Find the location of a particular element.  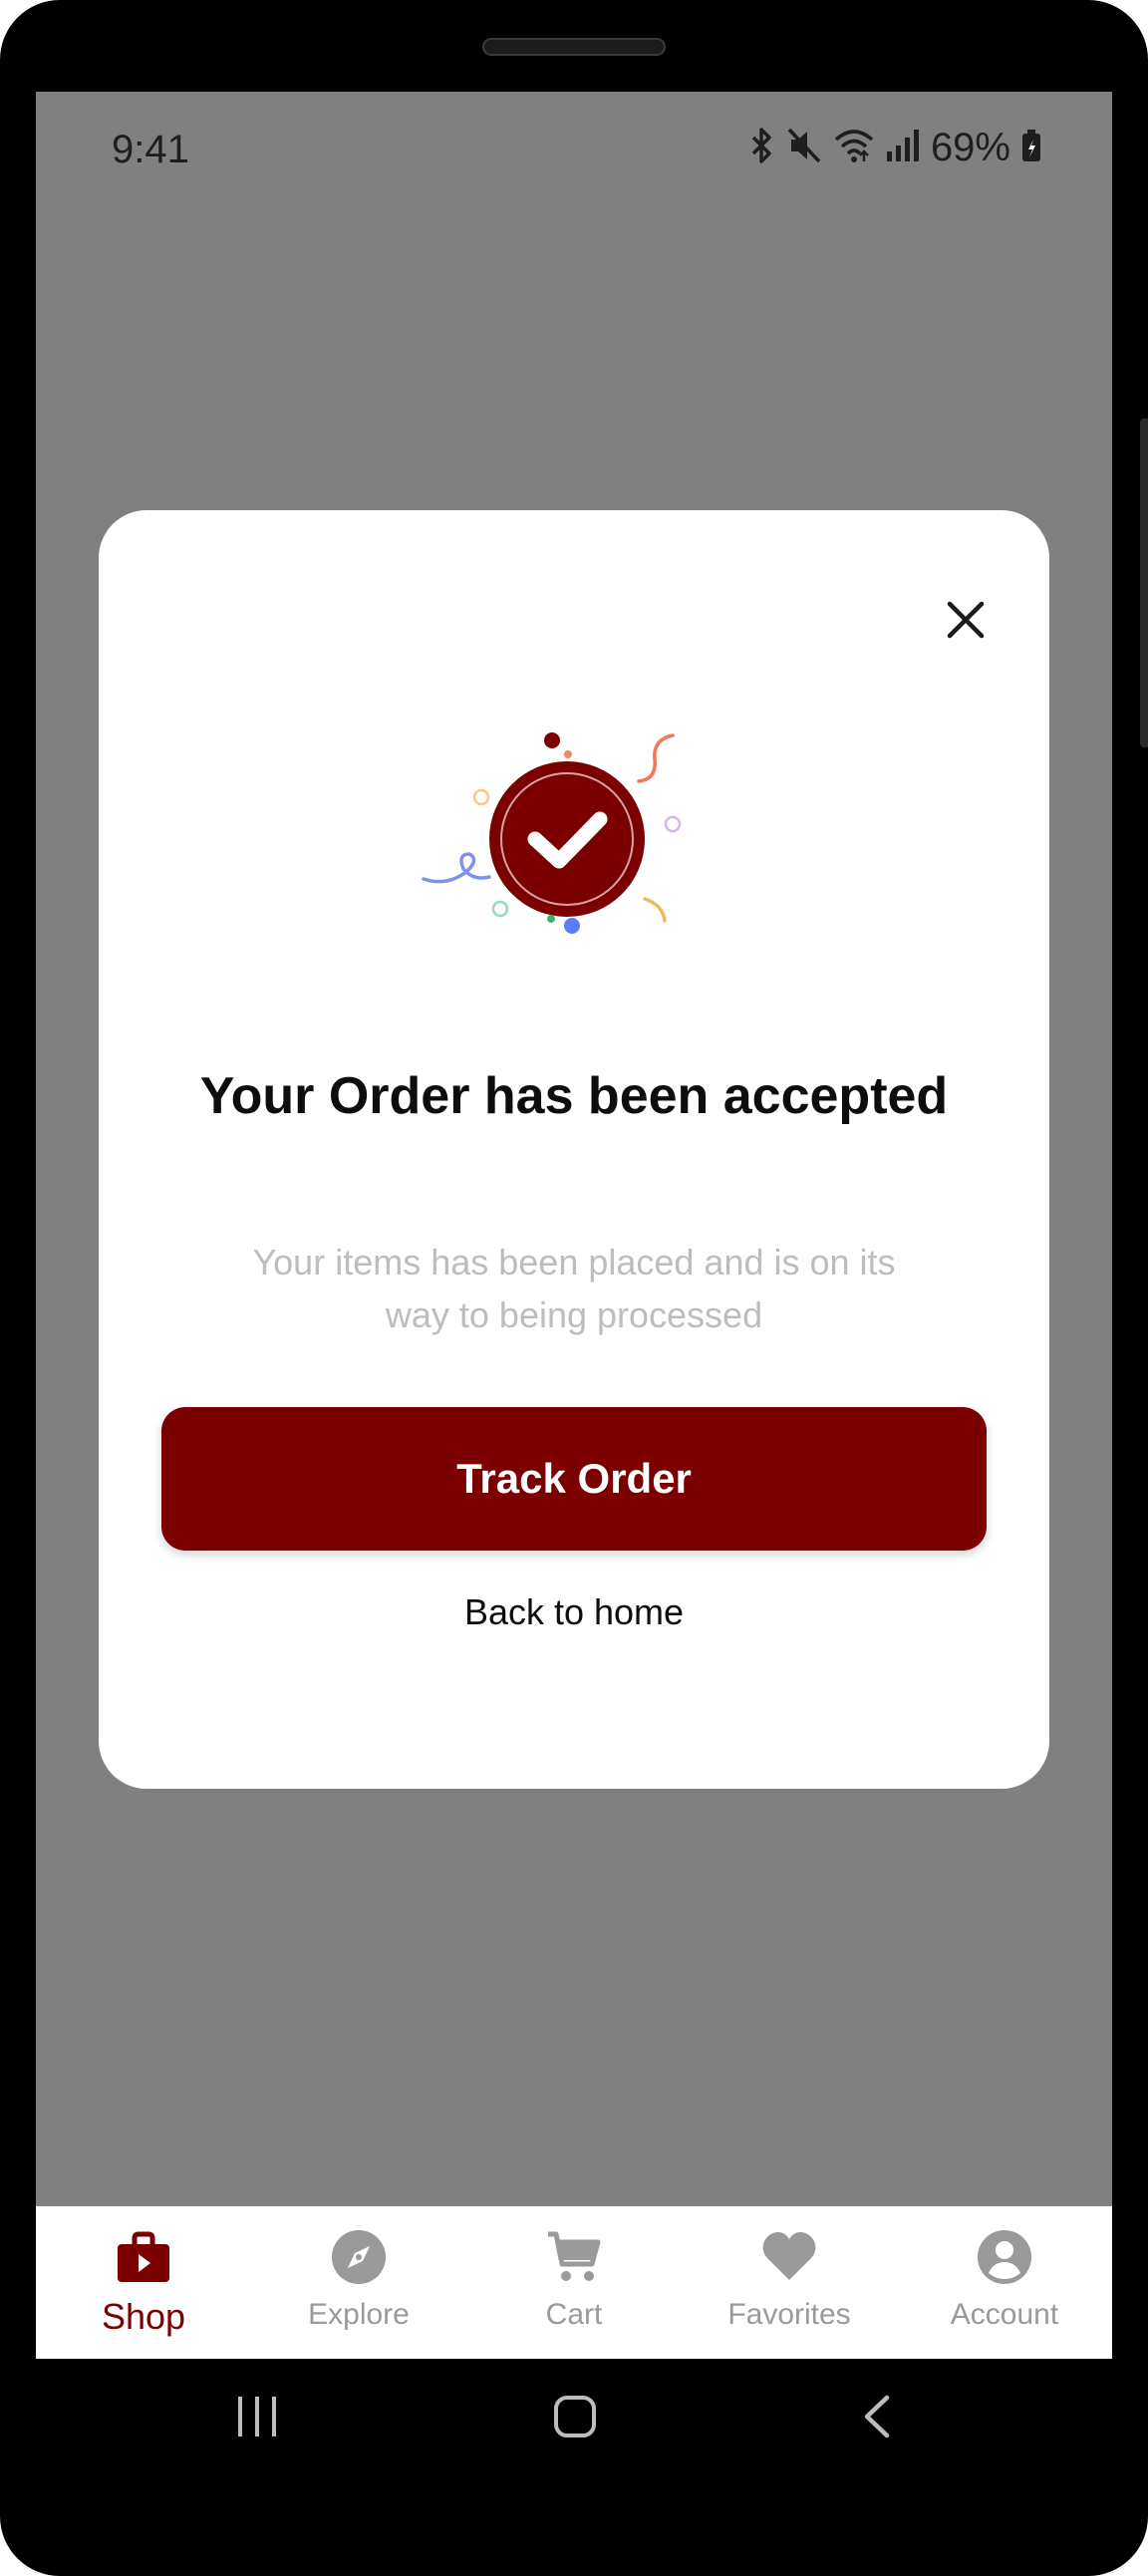

status-bar: 9:41 69% is located at coordinates (574, 151).